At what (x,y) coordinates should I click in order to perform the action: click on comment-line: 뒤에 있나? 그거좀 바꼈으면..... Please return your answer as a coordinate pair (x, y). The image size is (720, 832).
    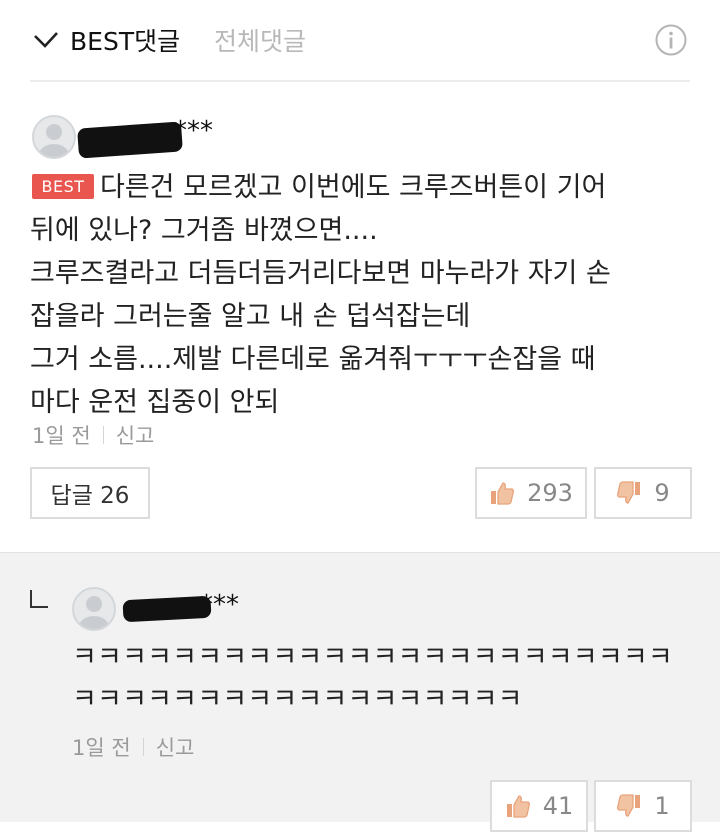
    Looking at the image, I should click on (204, 230).